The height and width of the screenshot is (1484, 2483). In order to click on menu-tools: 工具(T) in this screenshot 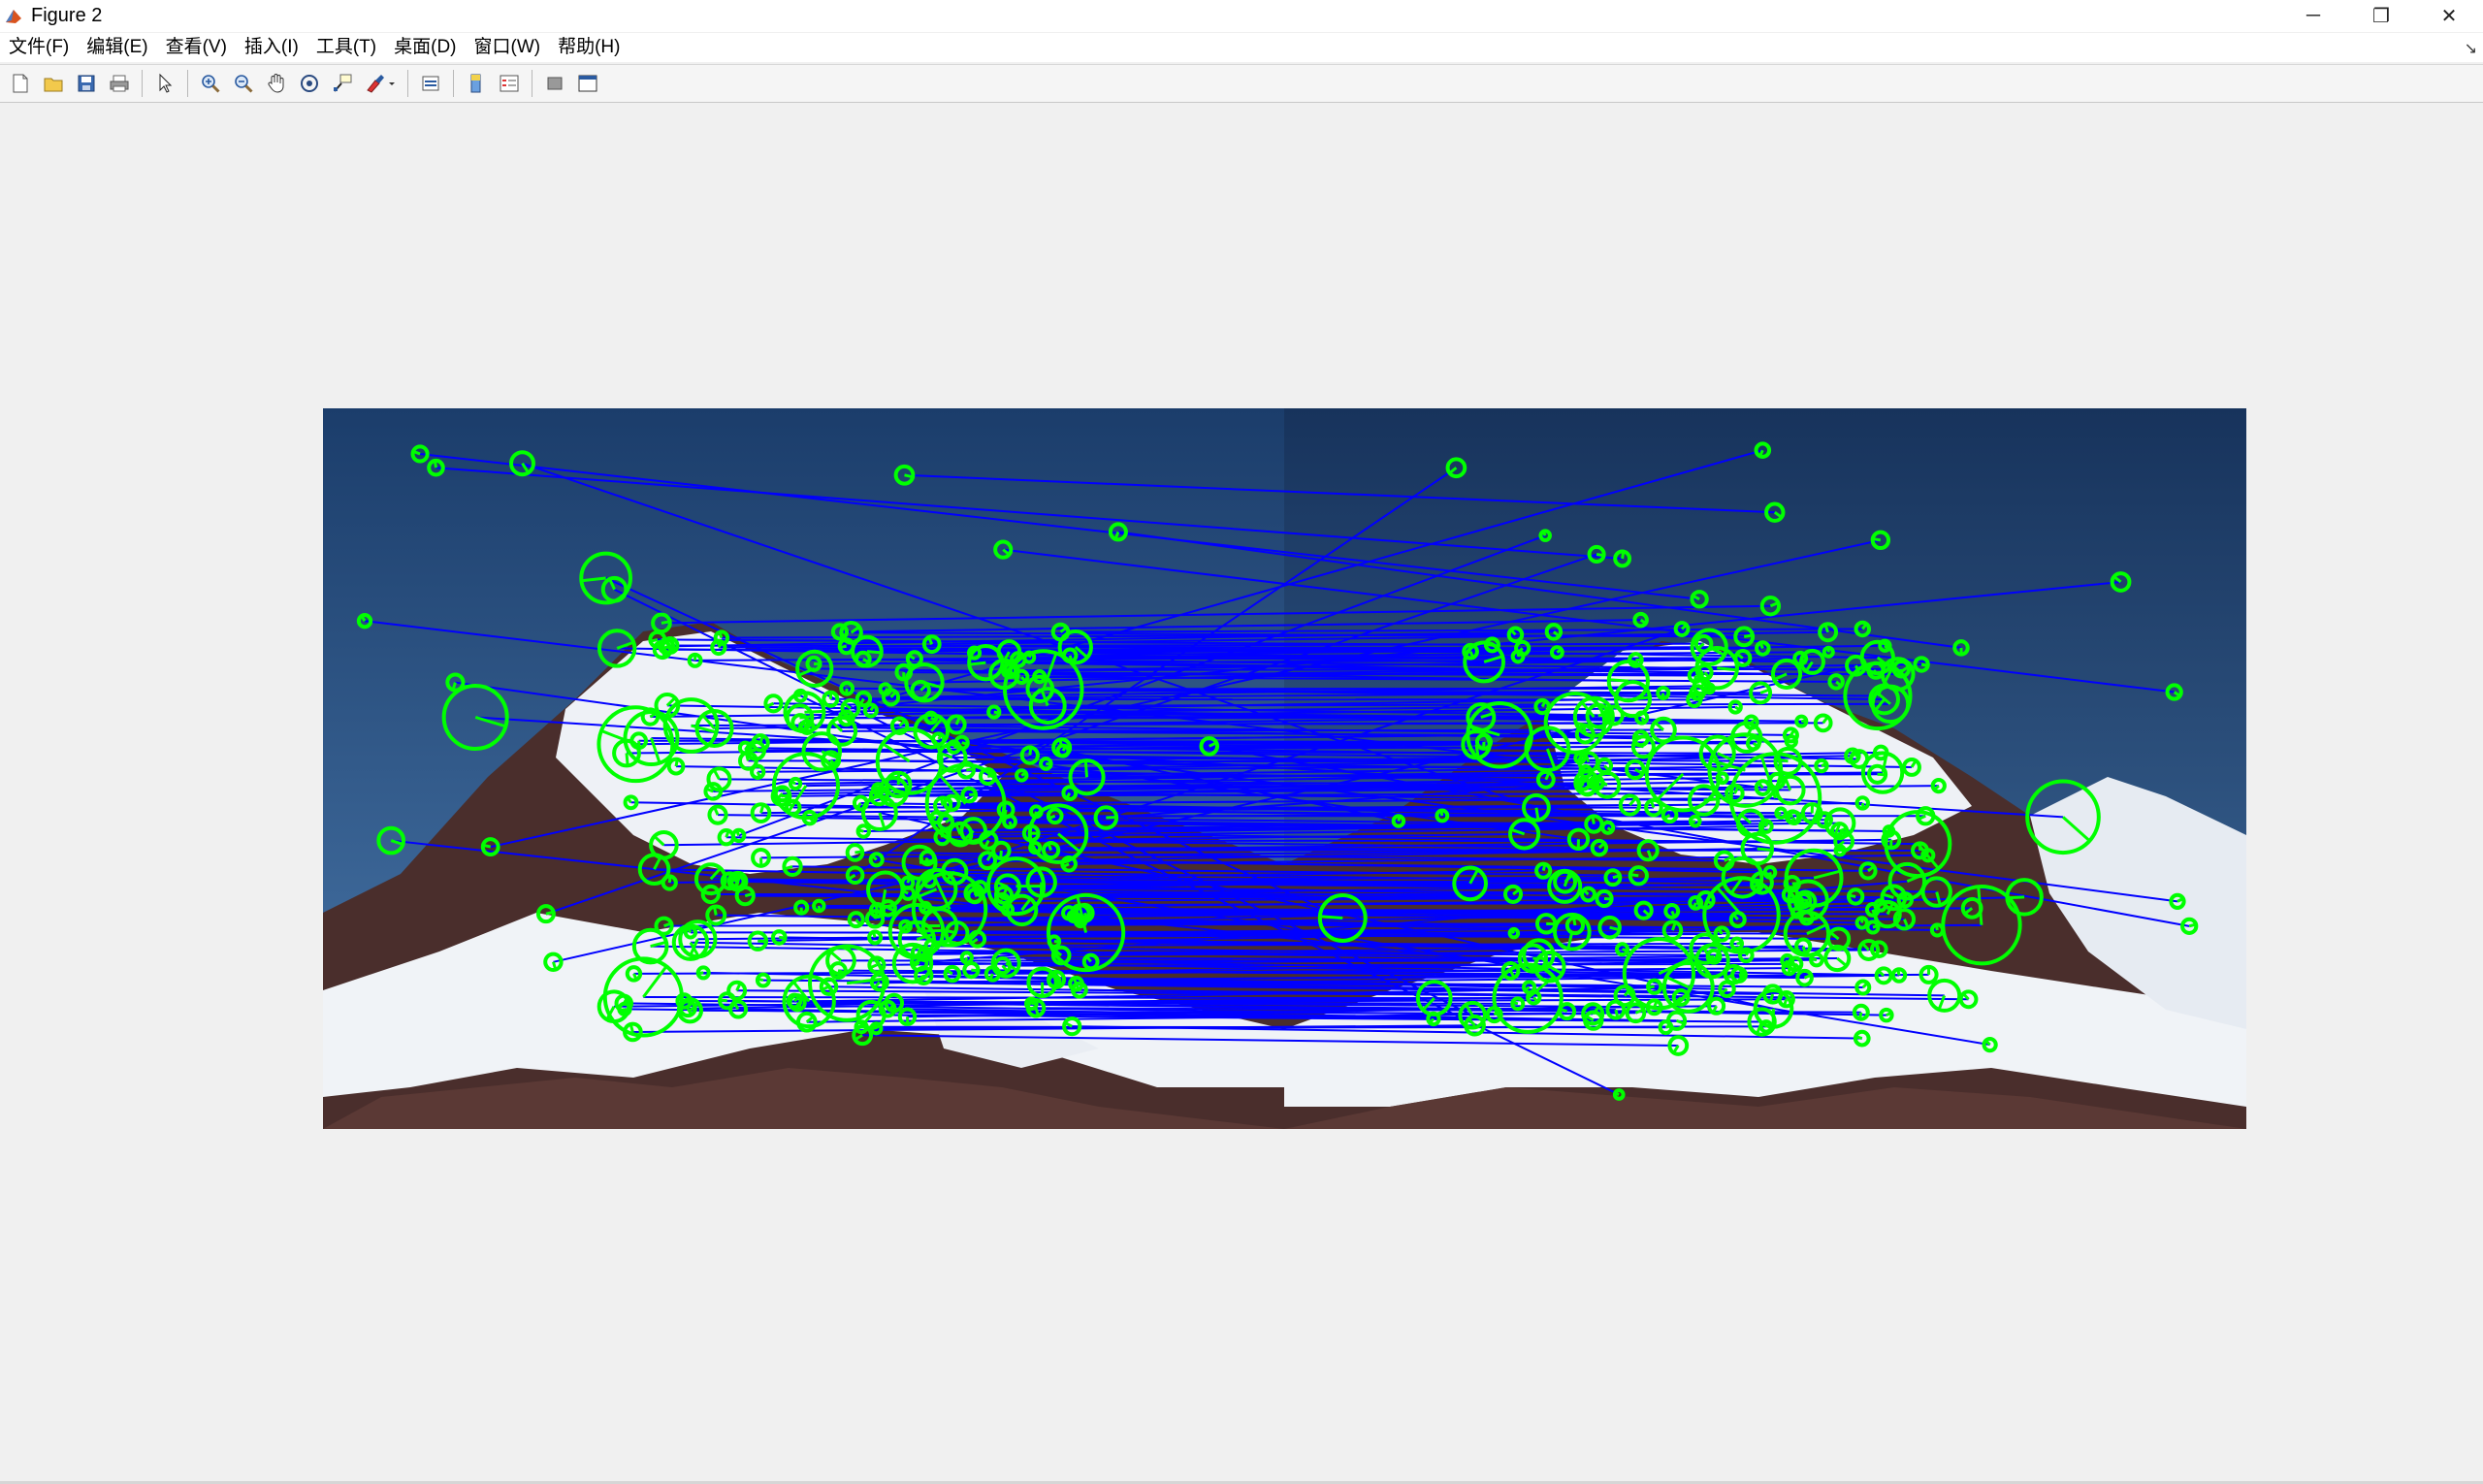, I will do `click(346, 47)`.